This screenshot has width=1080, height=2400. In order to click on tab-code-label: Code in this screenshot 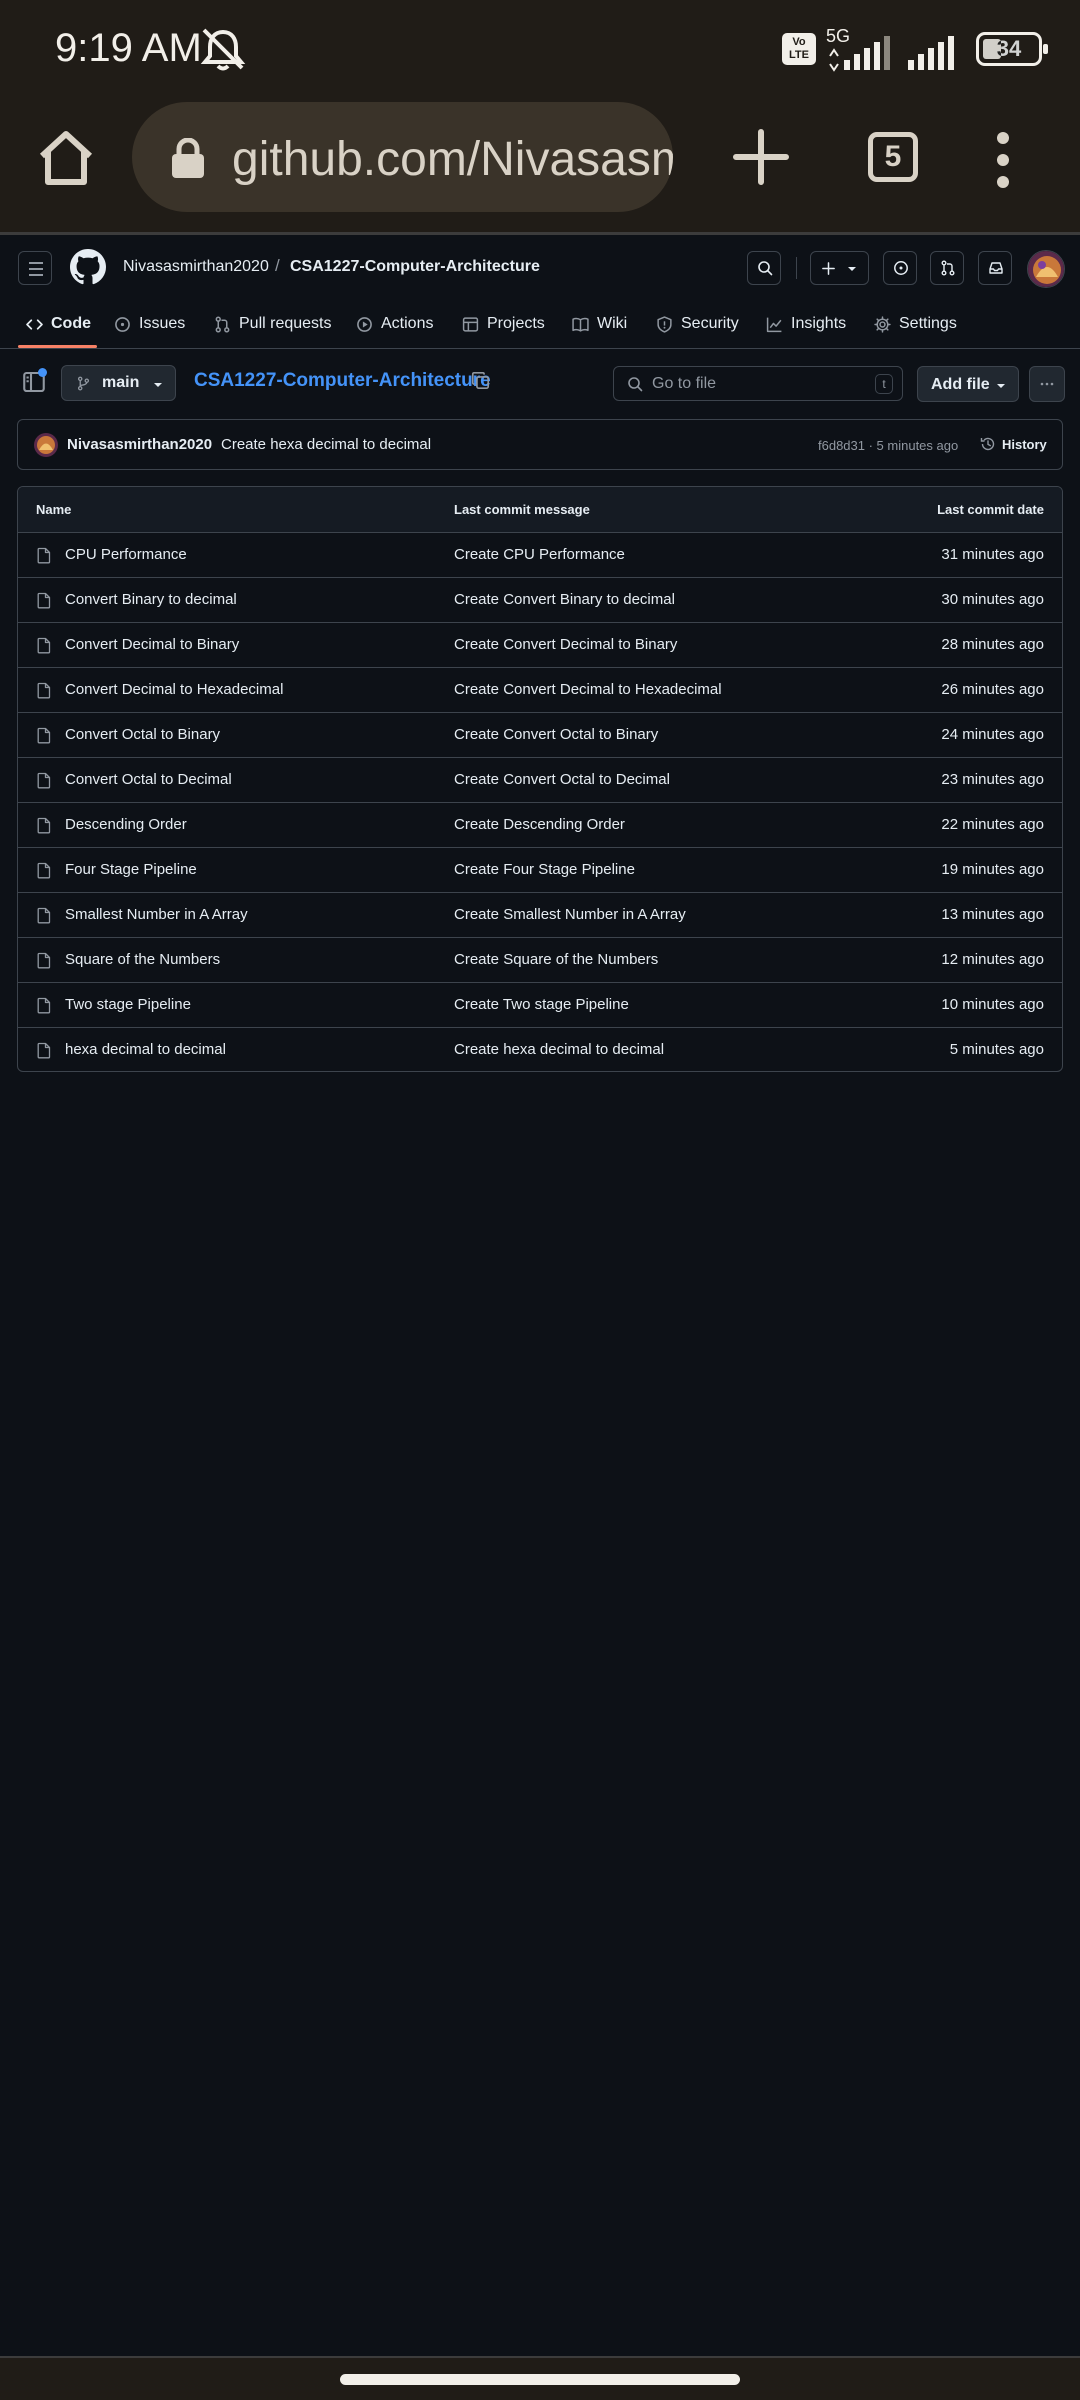, I will do `click(71, 323)`.